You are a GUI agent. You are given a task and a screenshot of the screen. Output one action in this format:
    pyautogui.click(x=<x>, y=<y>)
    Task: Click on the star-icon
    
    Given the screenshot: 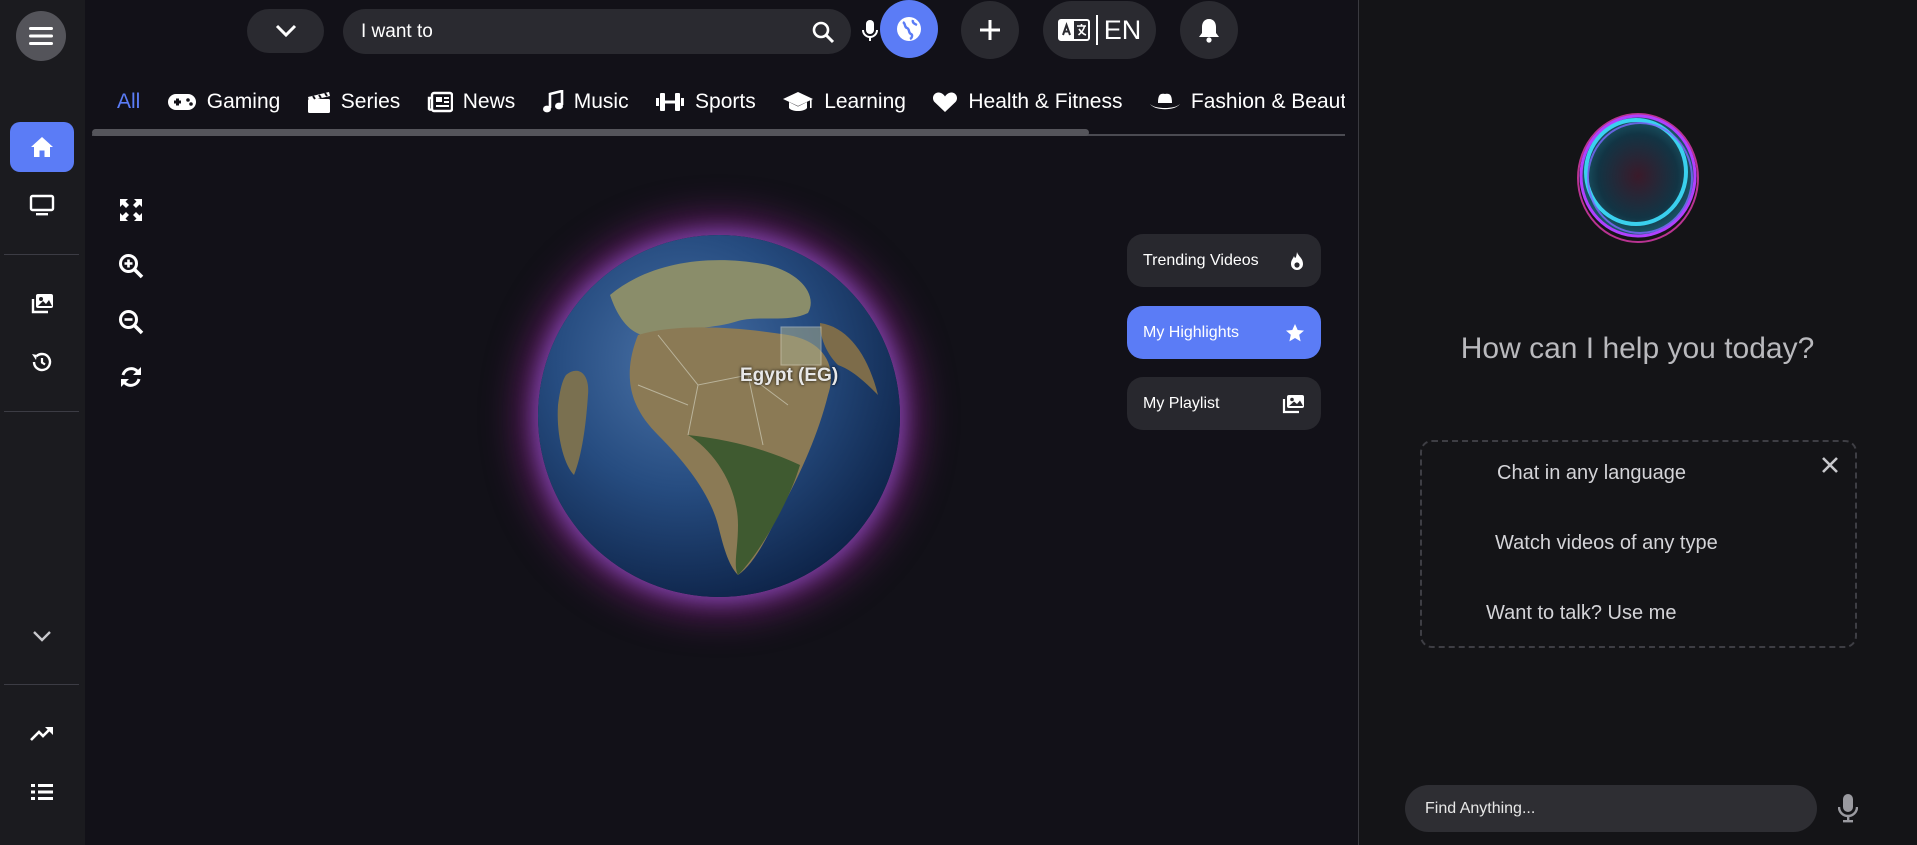 What is the action you would take?
    pyautogui.click(x=1295, y=332)
    